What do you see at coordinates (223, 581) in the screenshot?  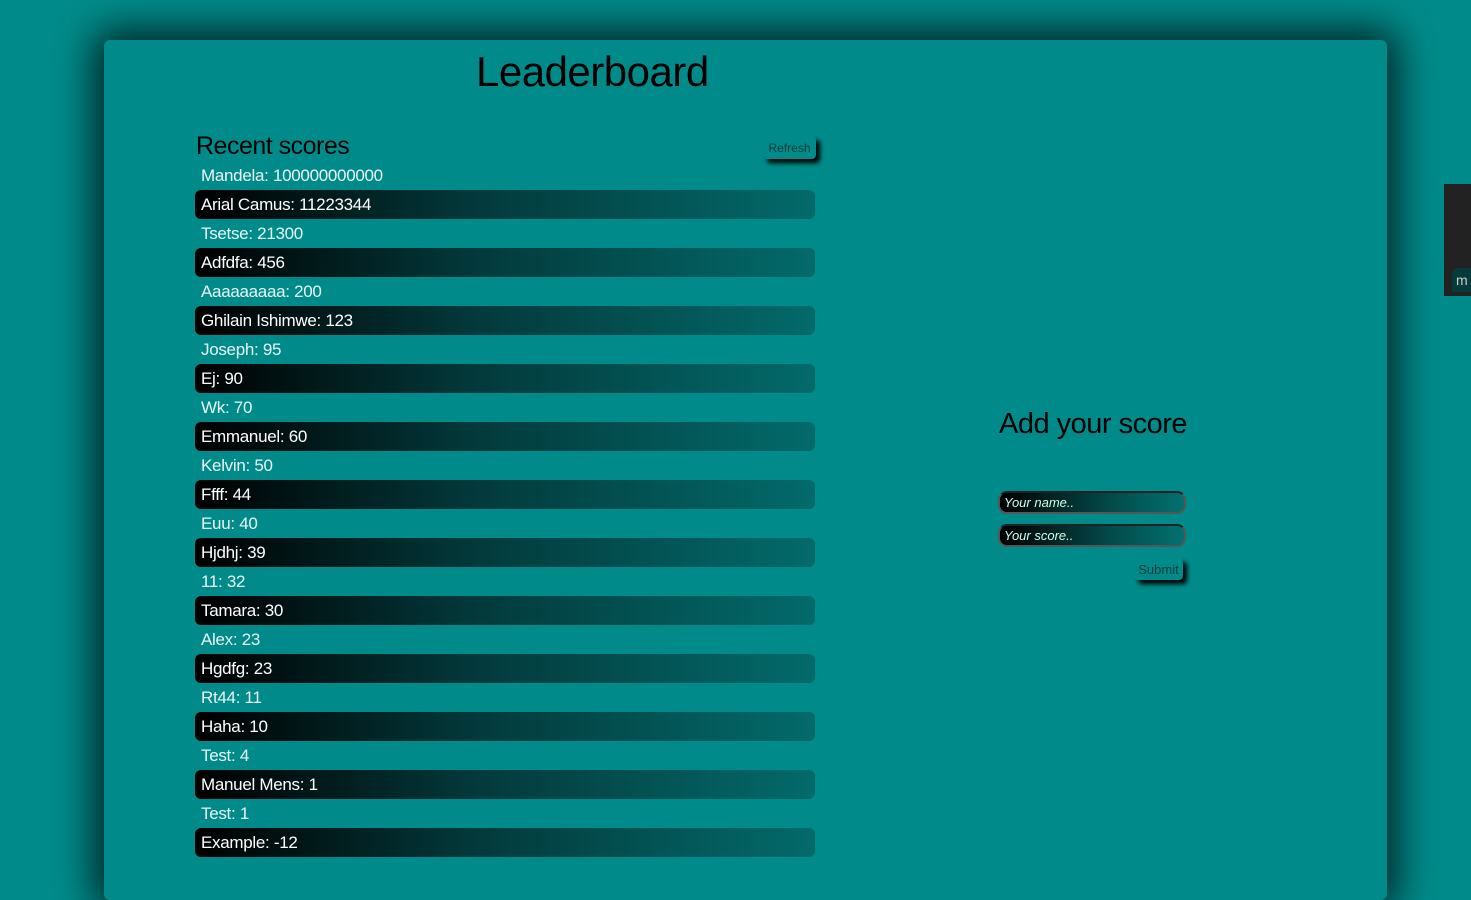 I see `score-row: 11: 32` at bounding box center [223, 581].